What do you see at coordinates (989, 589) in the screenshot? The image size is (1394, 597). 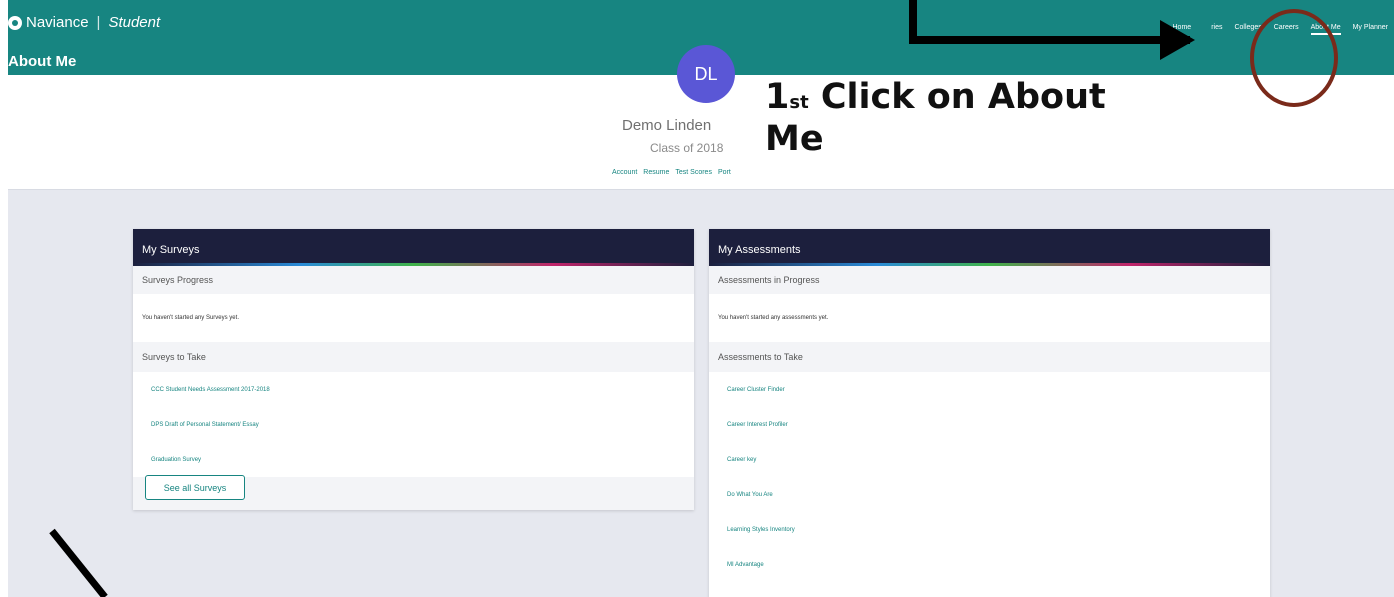 I see `assessment-link: StrengthsExplorer` at bounding box center [989, 589].